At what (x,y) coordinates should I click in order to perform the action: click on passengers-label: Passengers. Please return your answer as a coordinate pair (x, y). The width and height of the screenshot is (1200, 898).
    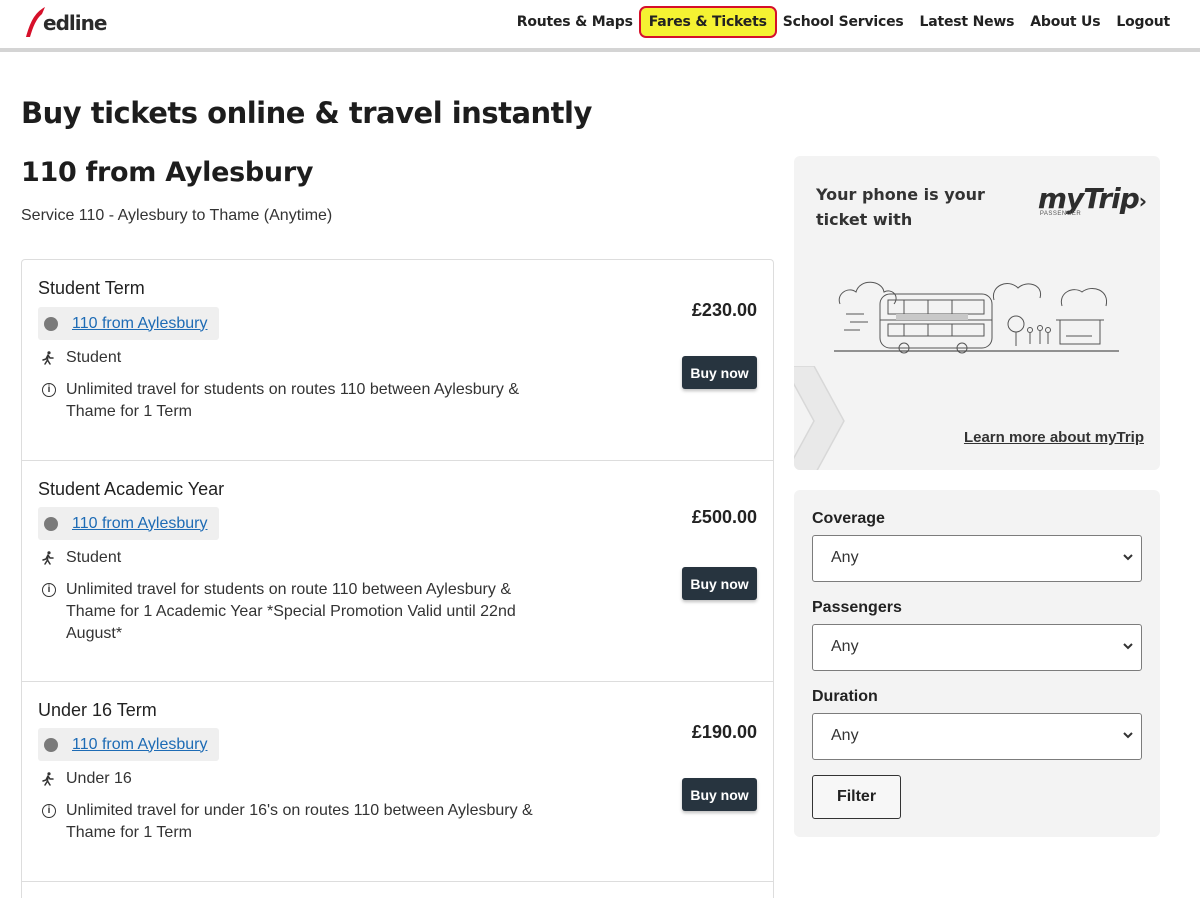
    Looking at the image, I should click on (857, 607).